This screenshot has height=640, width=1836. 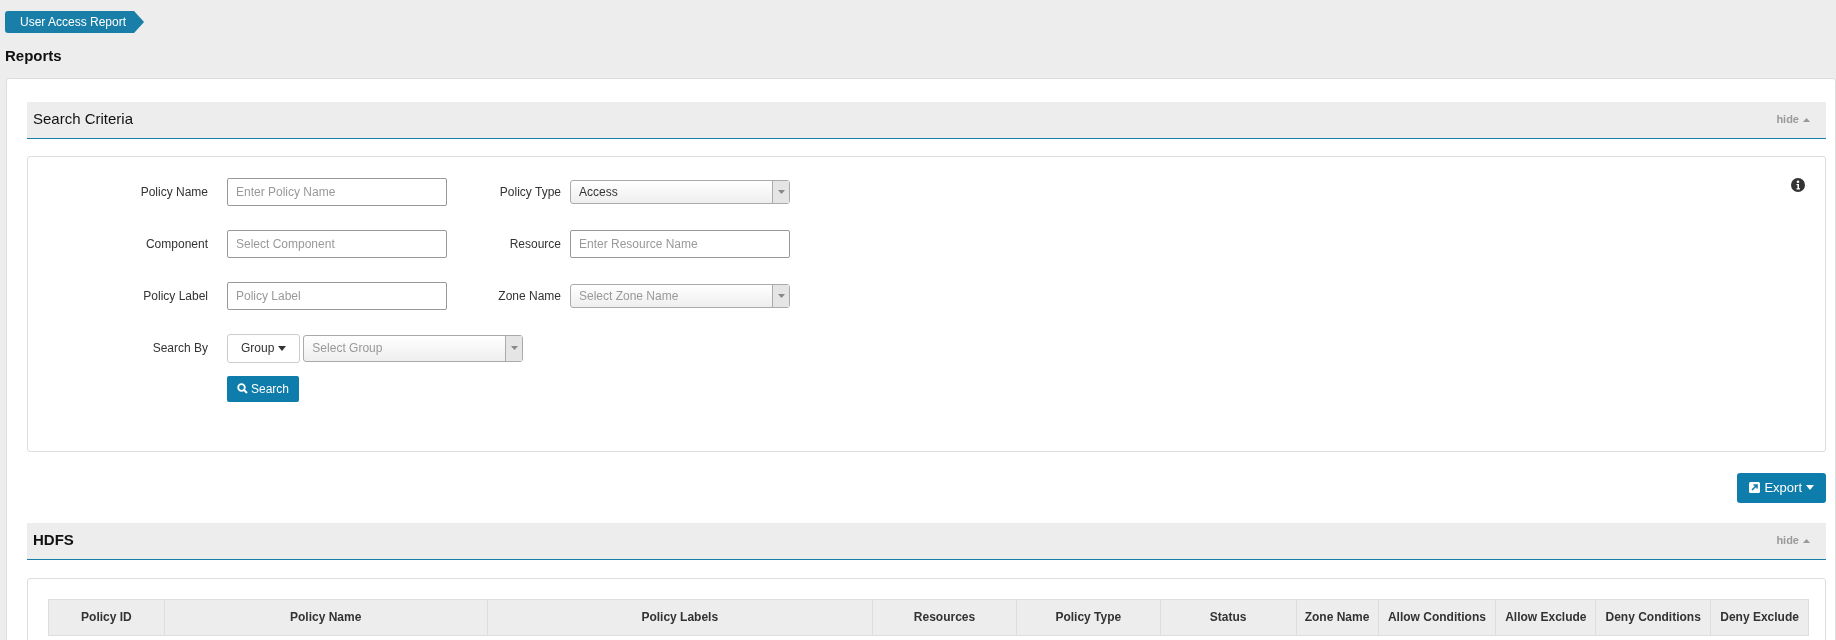 What do you see at coordinates (337, 191) in the screenshot?
I see `text-field: Enter Policy Name` at bounding box center [337, 191].